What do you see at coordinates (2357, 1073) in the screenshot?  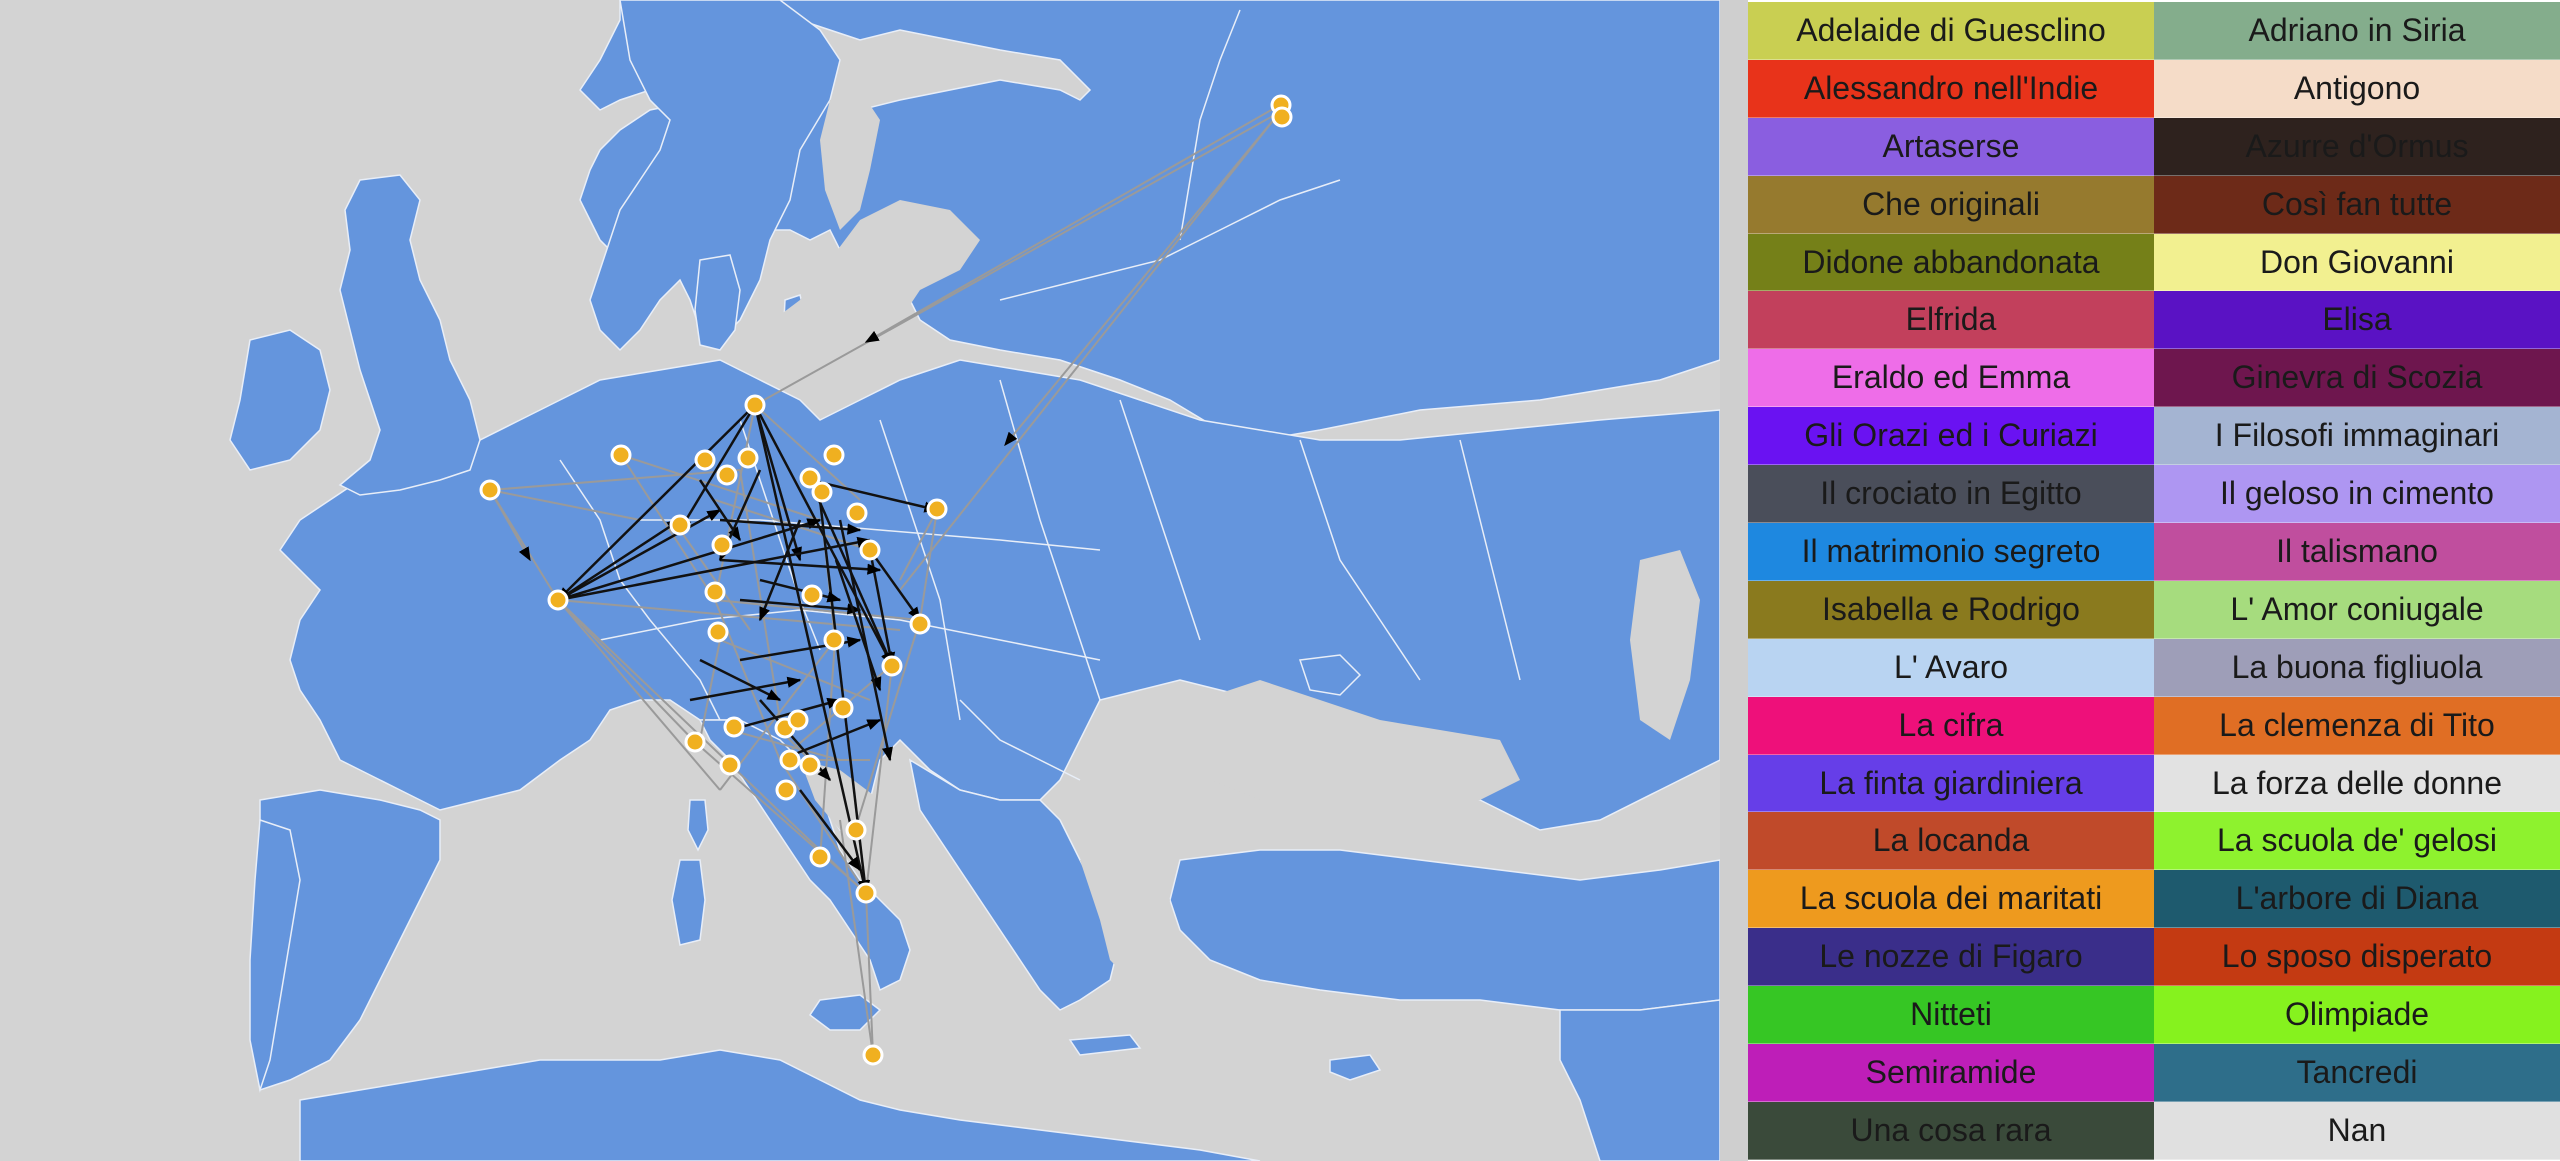 I see `legend-item: Tancredi` at bounding box center [2357, 1073].